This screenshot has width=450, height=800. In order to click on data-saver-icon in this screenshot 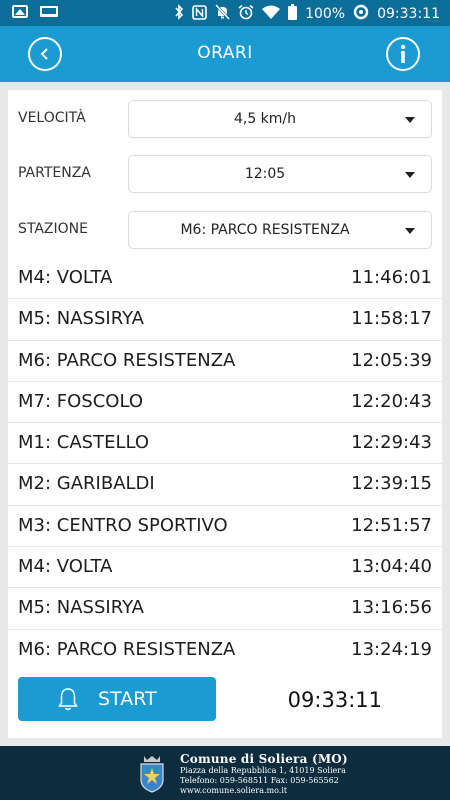, I will do `click(361, 14)`.